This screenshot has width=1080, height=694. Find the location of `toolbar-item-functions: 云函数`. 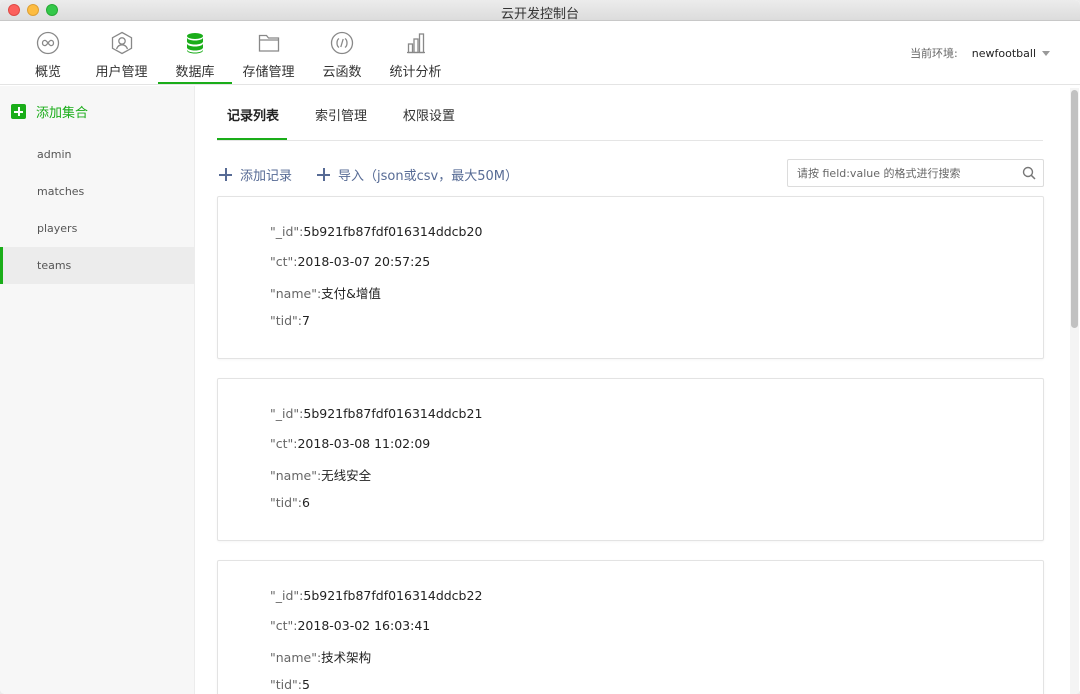

toolbar-item-functions: 云函数 is located at coordinates (342, 53).